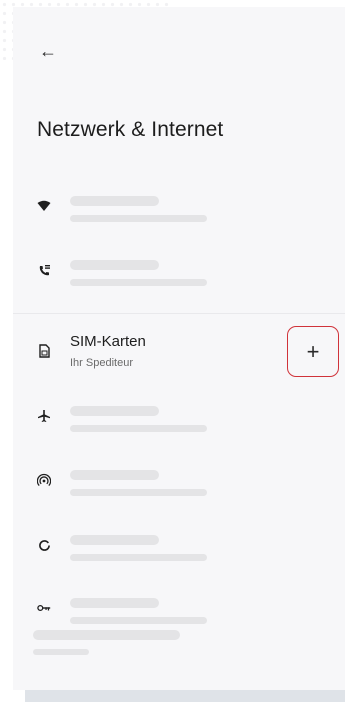 Image resolution: width=345 pixels, height=702 pixels. Describe the element at coordinates (44, 351) in the screenshot. I see `sim-card-icon` at that location.